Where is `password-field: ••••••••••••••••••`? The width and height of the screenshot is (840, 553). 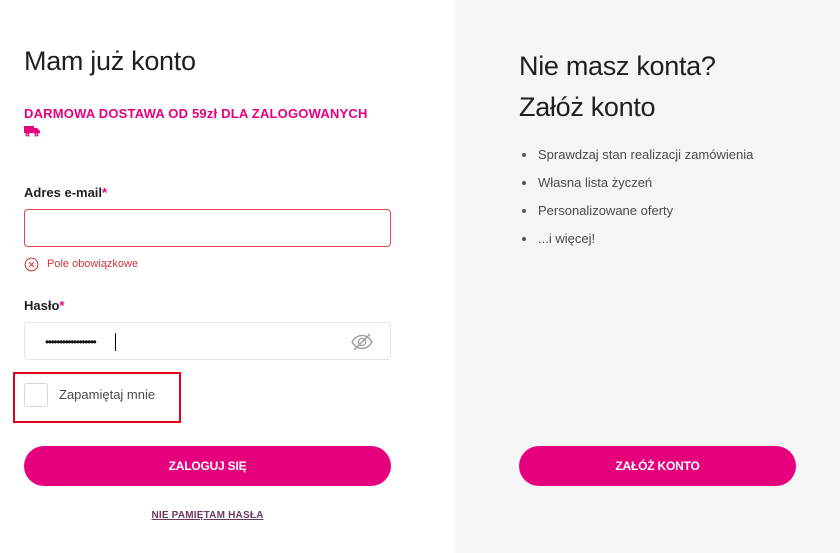 password-field: •••••••••••••••••• is located at coordinates (207, 341).